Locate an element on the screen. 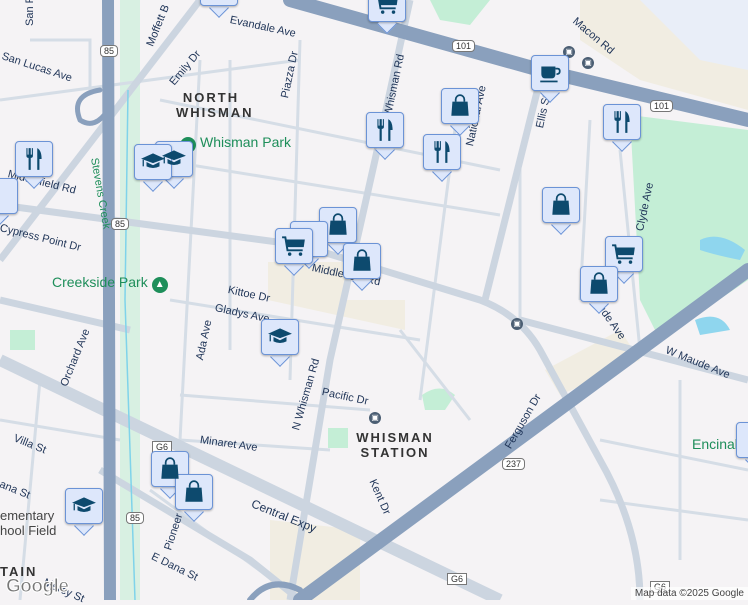  route-237-shield: 237 is located at coordinates (514, 464).